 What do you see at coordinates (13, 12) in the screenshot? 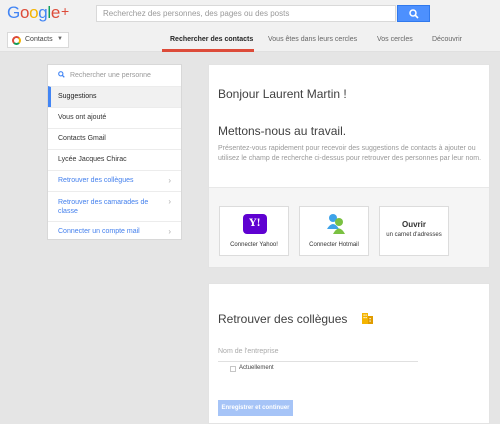
I see `logo-letter: G` at bounding box center [13, 12].